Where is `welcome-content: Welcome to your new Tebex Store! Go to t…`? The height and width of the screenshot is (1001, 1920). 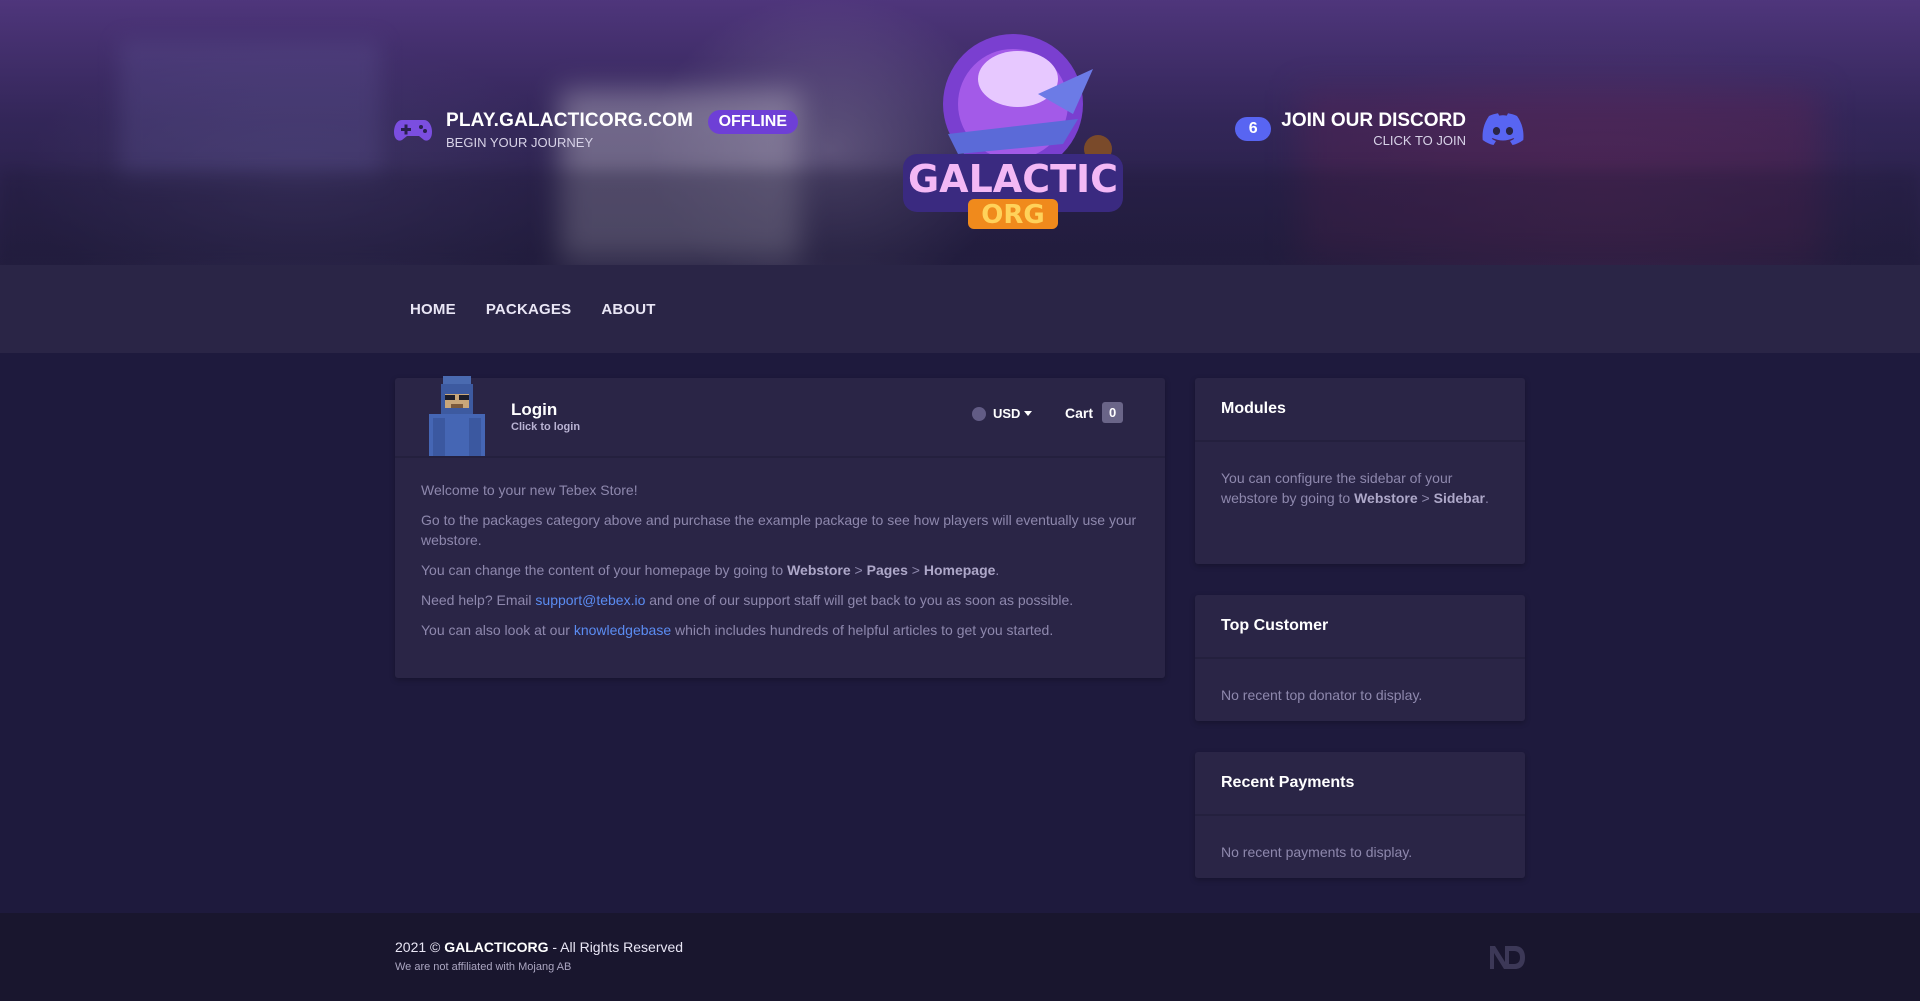 welcome-content: Welcome to your new Tebex Store! Go to t… is located at coordinates (780, 565).